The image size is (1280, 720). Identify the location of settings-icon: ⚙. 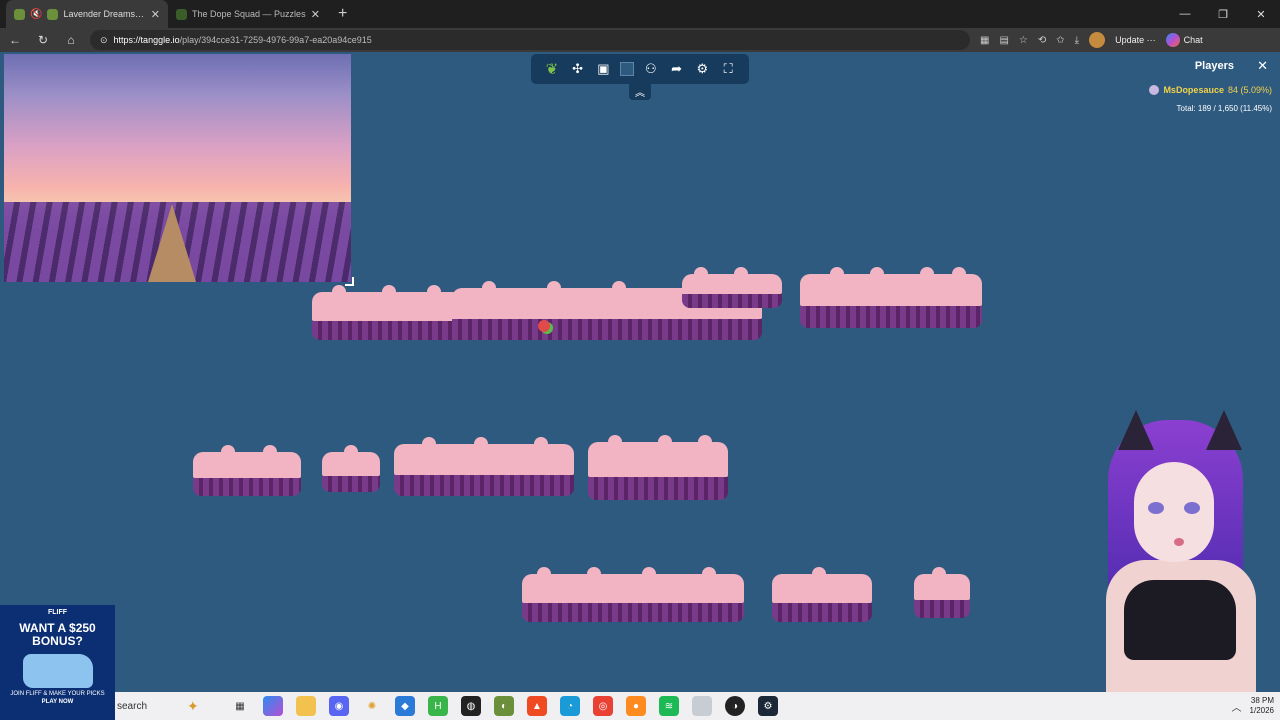
(702, 69).